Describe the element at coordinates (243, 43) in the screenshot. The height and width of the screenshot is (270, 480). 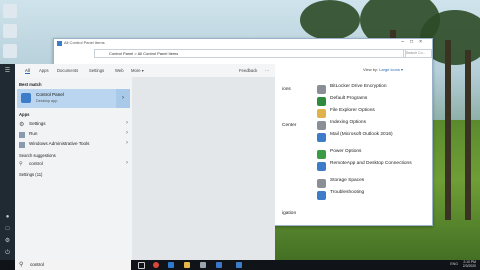
I see `window-titlebar: All Control Panel Items –□×` at that location.